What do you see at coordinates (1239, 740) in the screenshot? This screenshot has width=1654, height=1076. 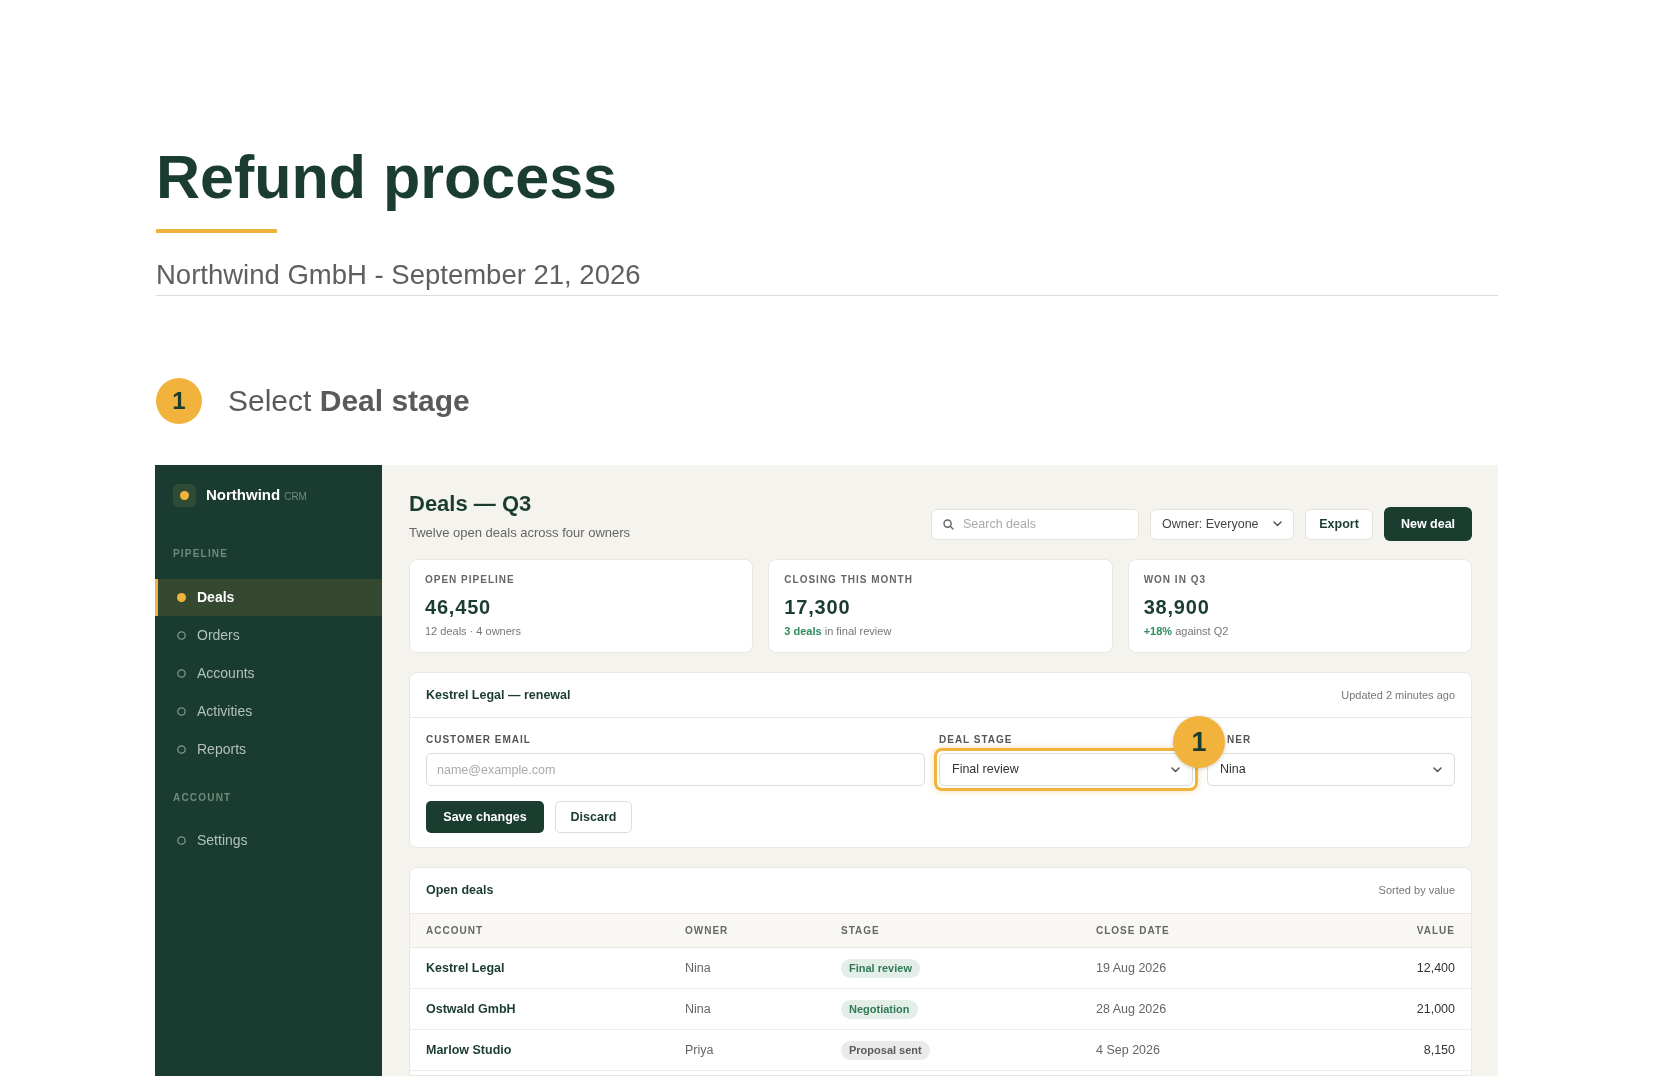 I see `field-label: NER` at bounding box center [1239, 740].